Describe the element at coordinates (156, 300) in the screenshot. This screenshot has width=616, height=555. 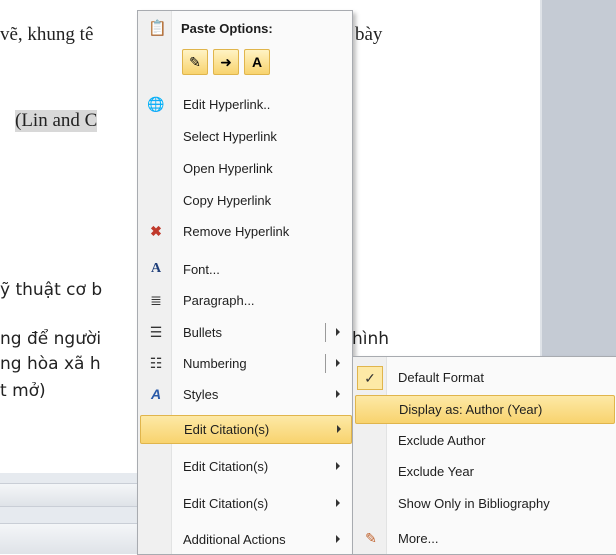
I see `paragraph-icon: ≣` at that location.